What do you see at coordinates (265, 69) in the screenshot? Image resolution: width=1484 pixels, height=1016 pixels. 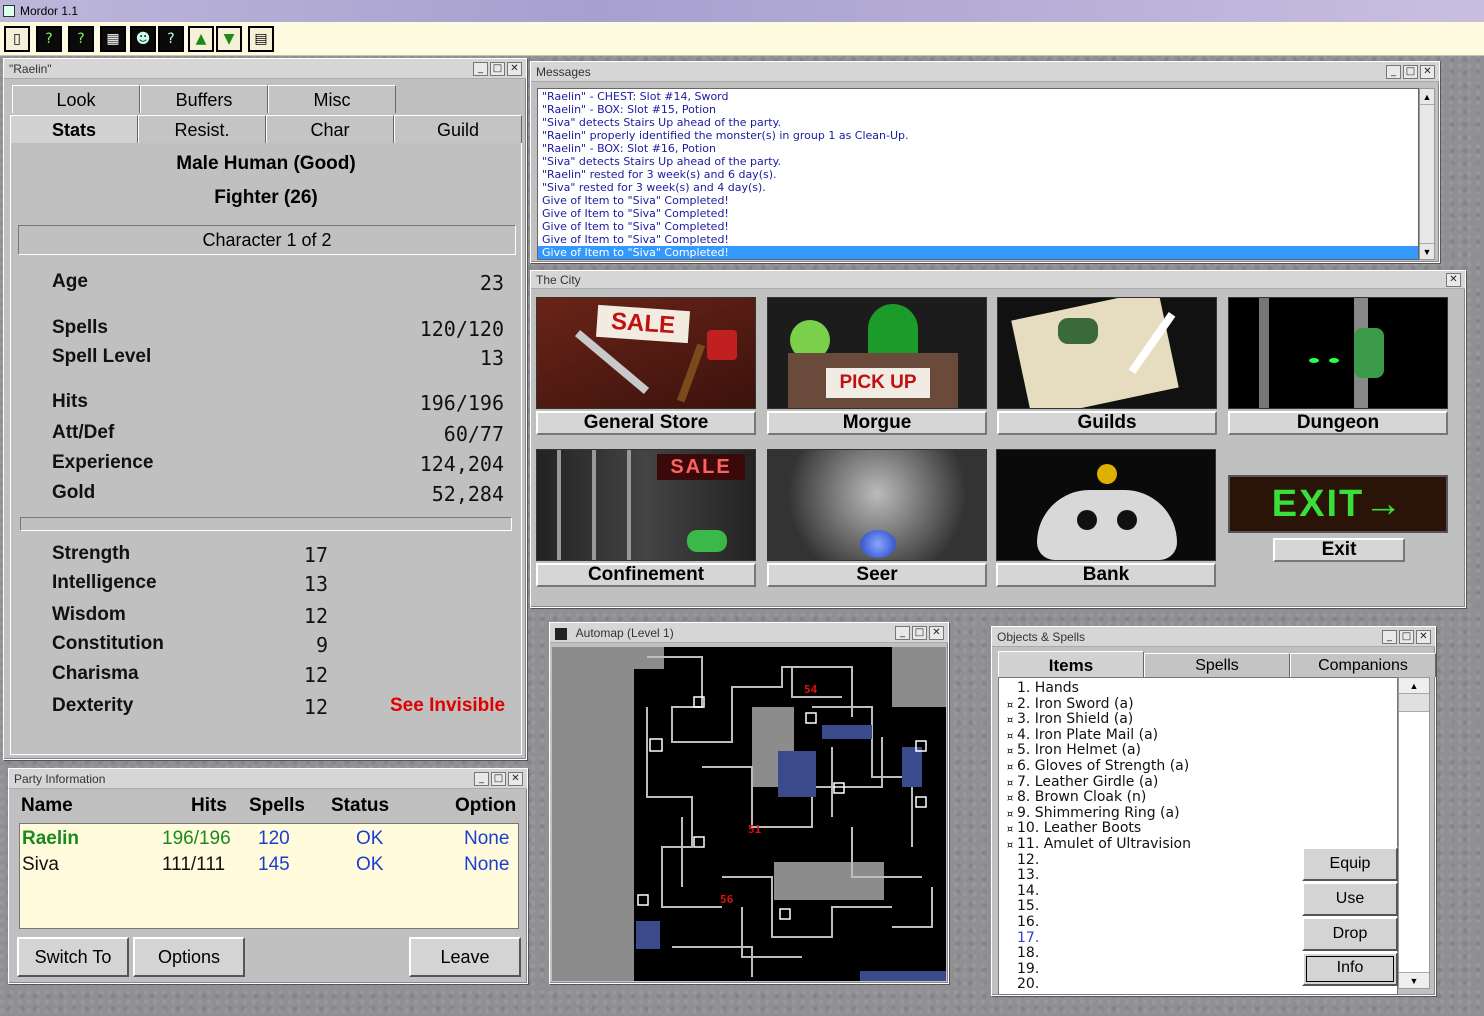 I see `character-window-titlebar: "Raelin" _ □ ✕` at bounding box center [265, 69].